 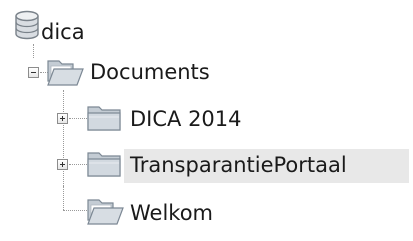 What do you see at coordinates (150, 72) in the screenshot?
I see `tree-node-documents-label: Documents` at bounding box center [150, 72].